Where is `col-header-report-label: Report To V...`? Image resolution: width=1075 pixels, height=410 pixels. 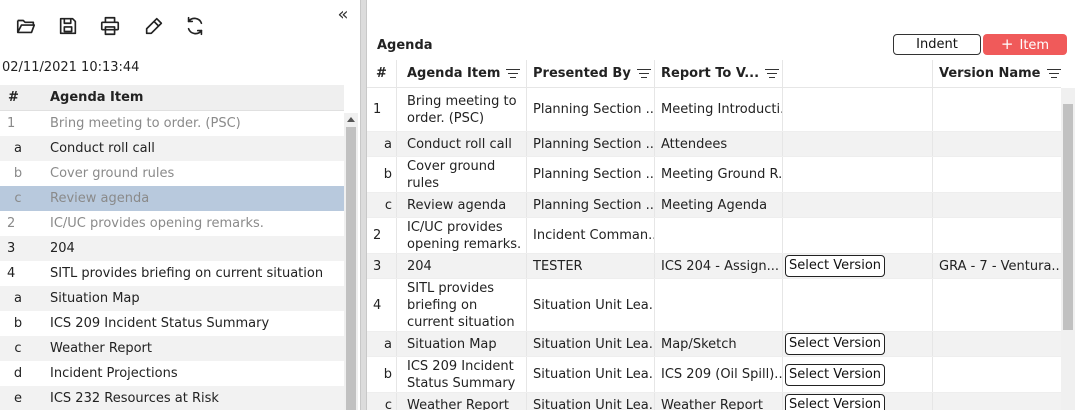
col-header-report-label: Report To V... is located at coordinates (710, 73).